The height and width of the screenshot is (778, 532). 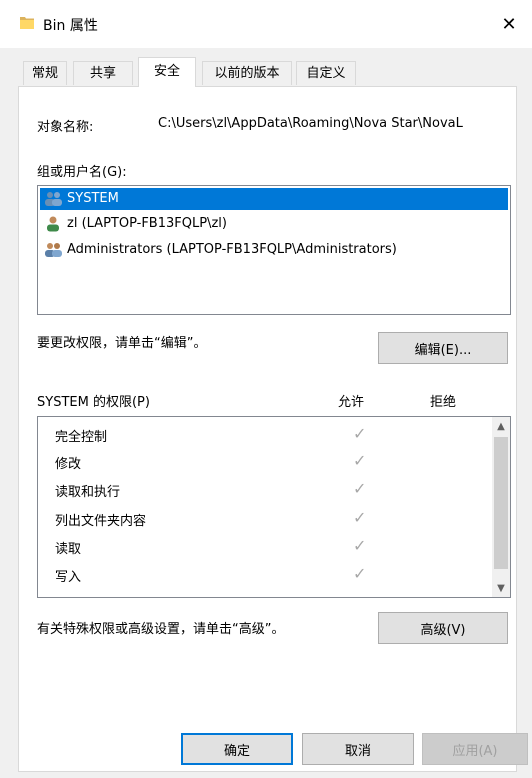 What do you see at coordinates (88, 492) in the screenshot?
I see `permission-name: 读取和执行` at bounding box center [88, 492].